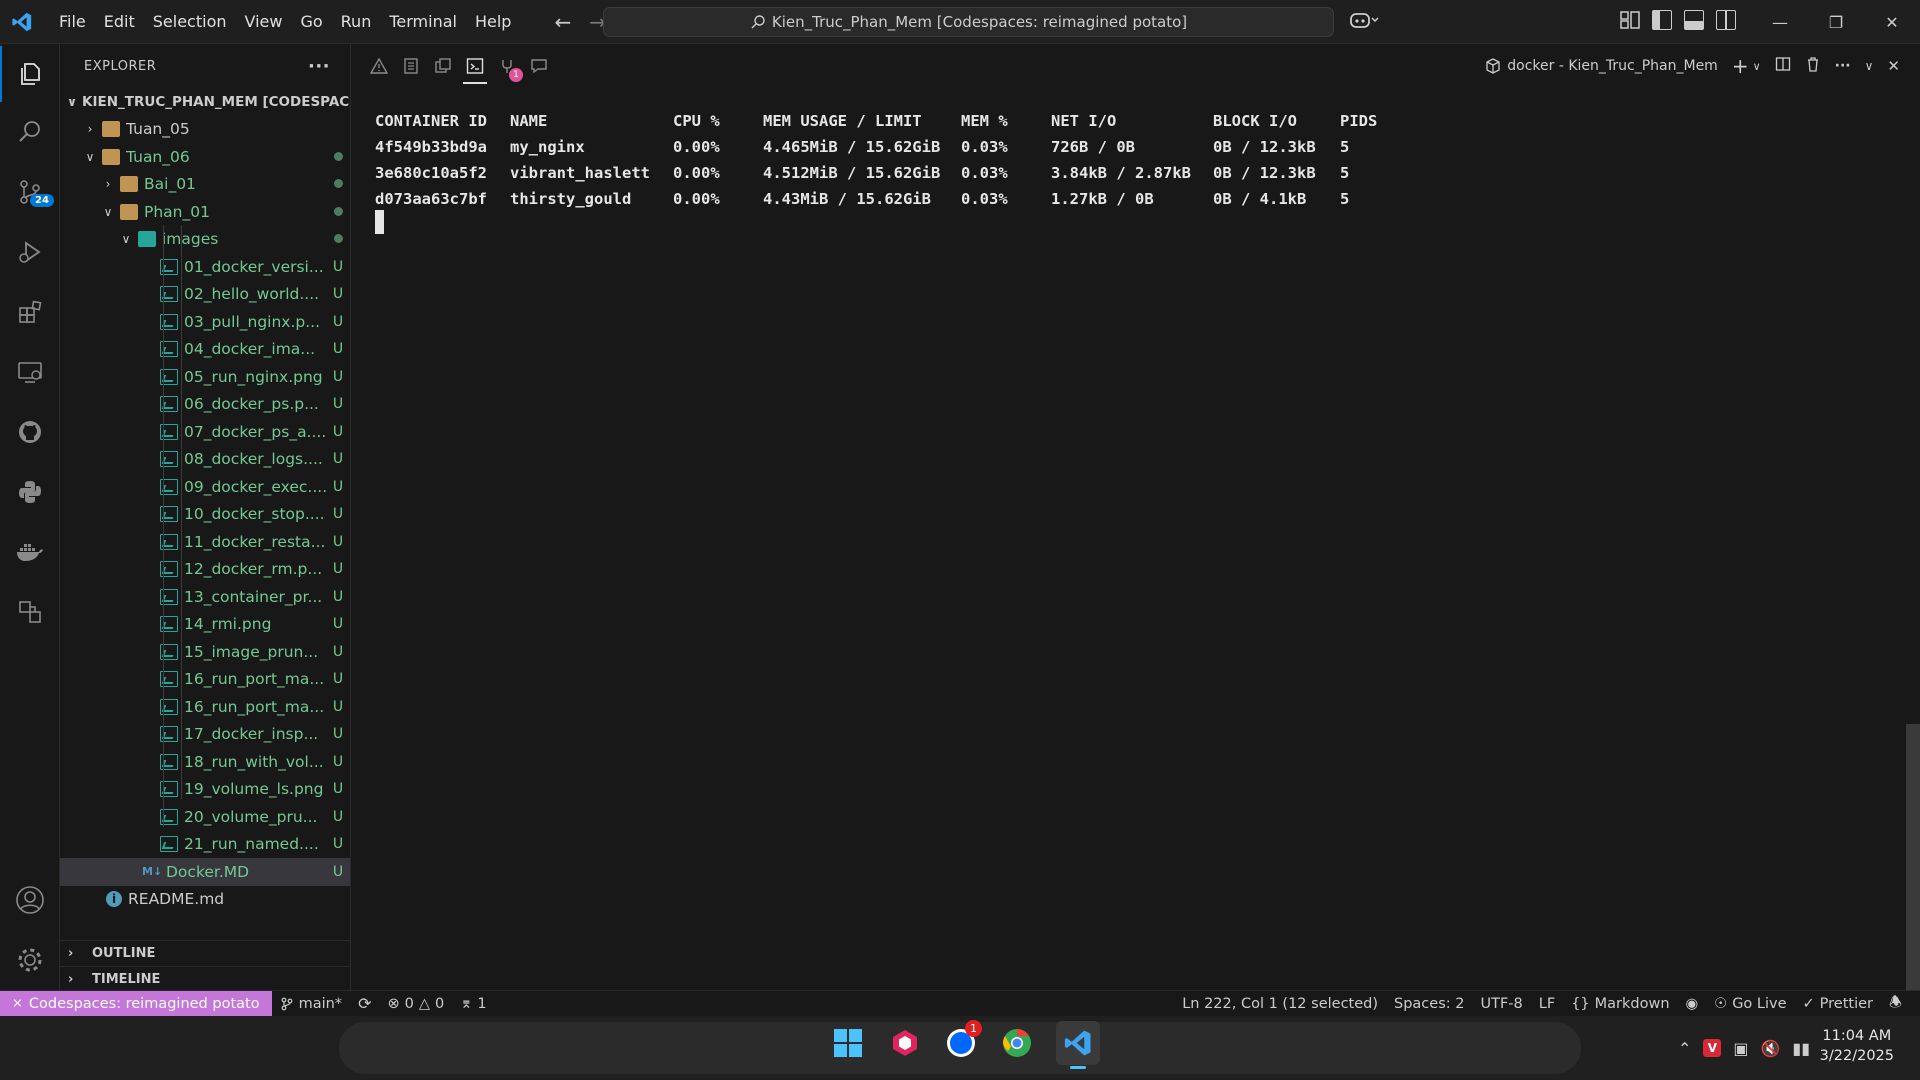 This screenshot has width=1920, height=1080. Describe the element at coordinates (311, 22) in the screenshot. I see `menu-go: Go` at that location.